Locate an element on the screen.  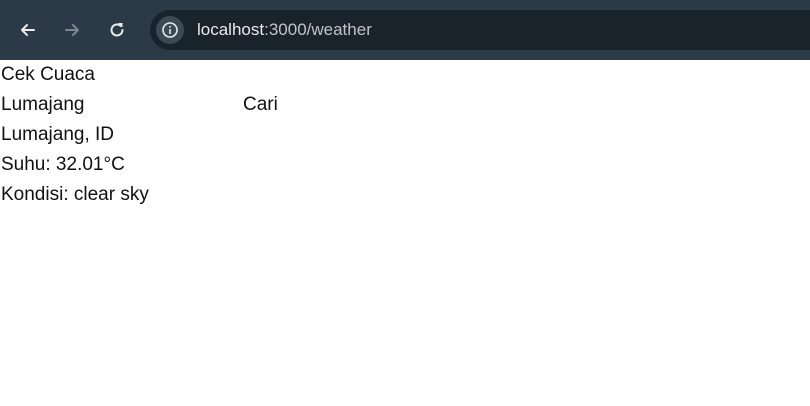
url-path: :3000/weather is located at coordinates (318, 29).